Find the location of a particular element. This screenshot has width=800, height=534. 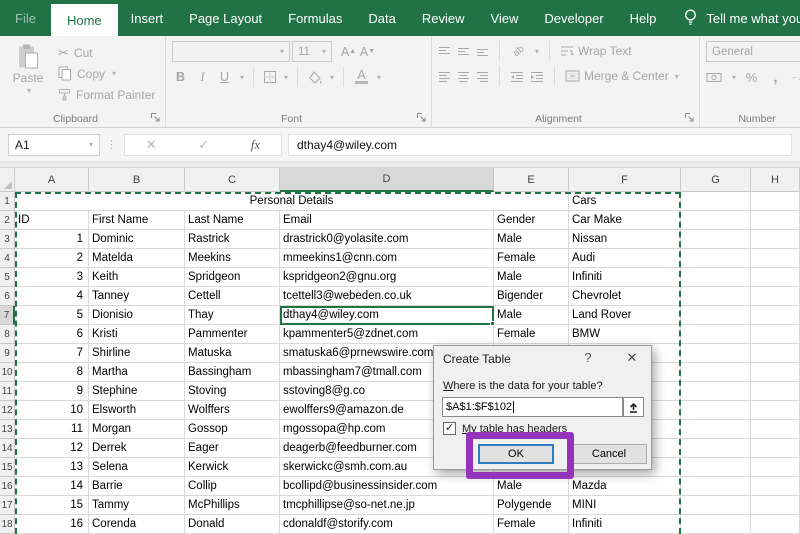

fill-color-dropdown-icon: ▾ is located at coordinates (332, 77).